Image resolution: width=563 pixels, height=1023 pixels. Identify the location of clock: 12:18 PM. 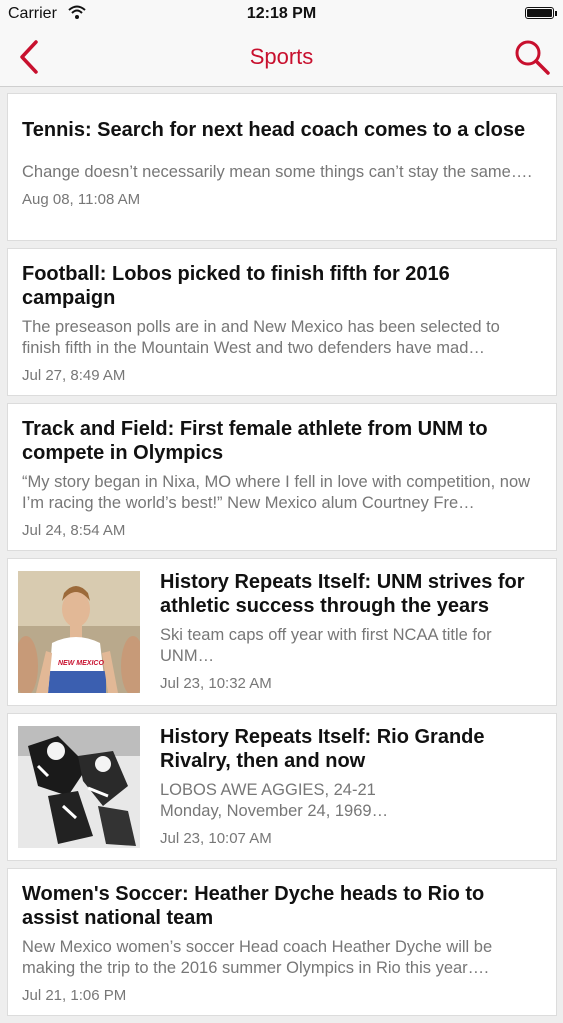
(281, 13).